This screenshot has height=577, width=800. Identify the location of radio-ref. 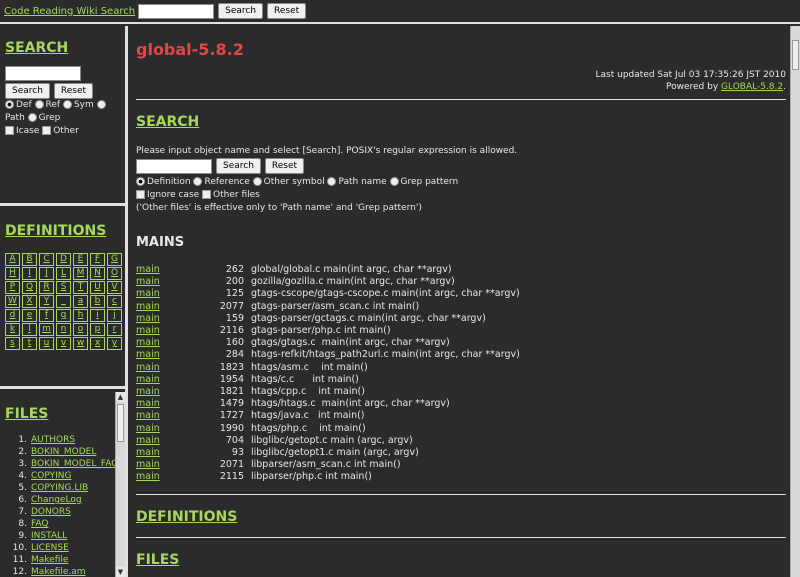
(39, 104).